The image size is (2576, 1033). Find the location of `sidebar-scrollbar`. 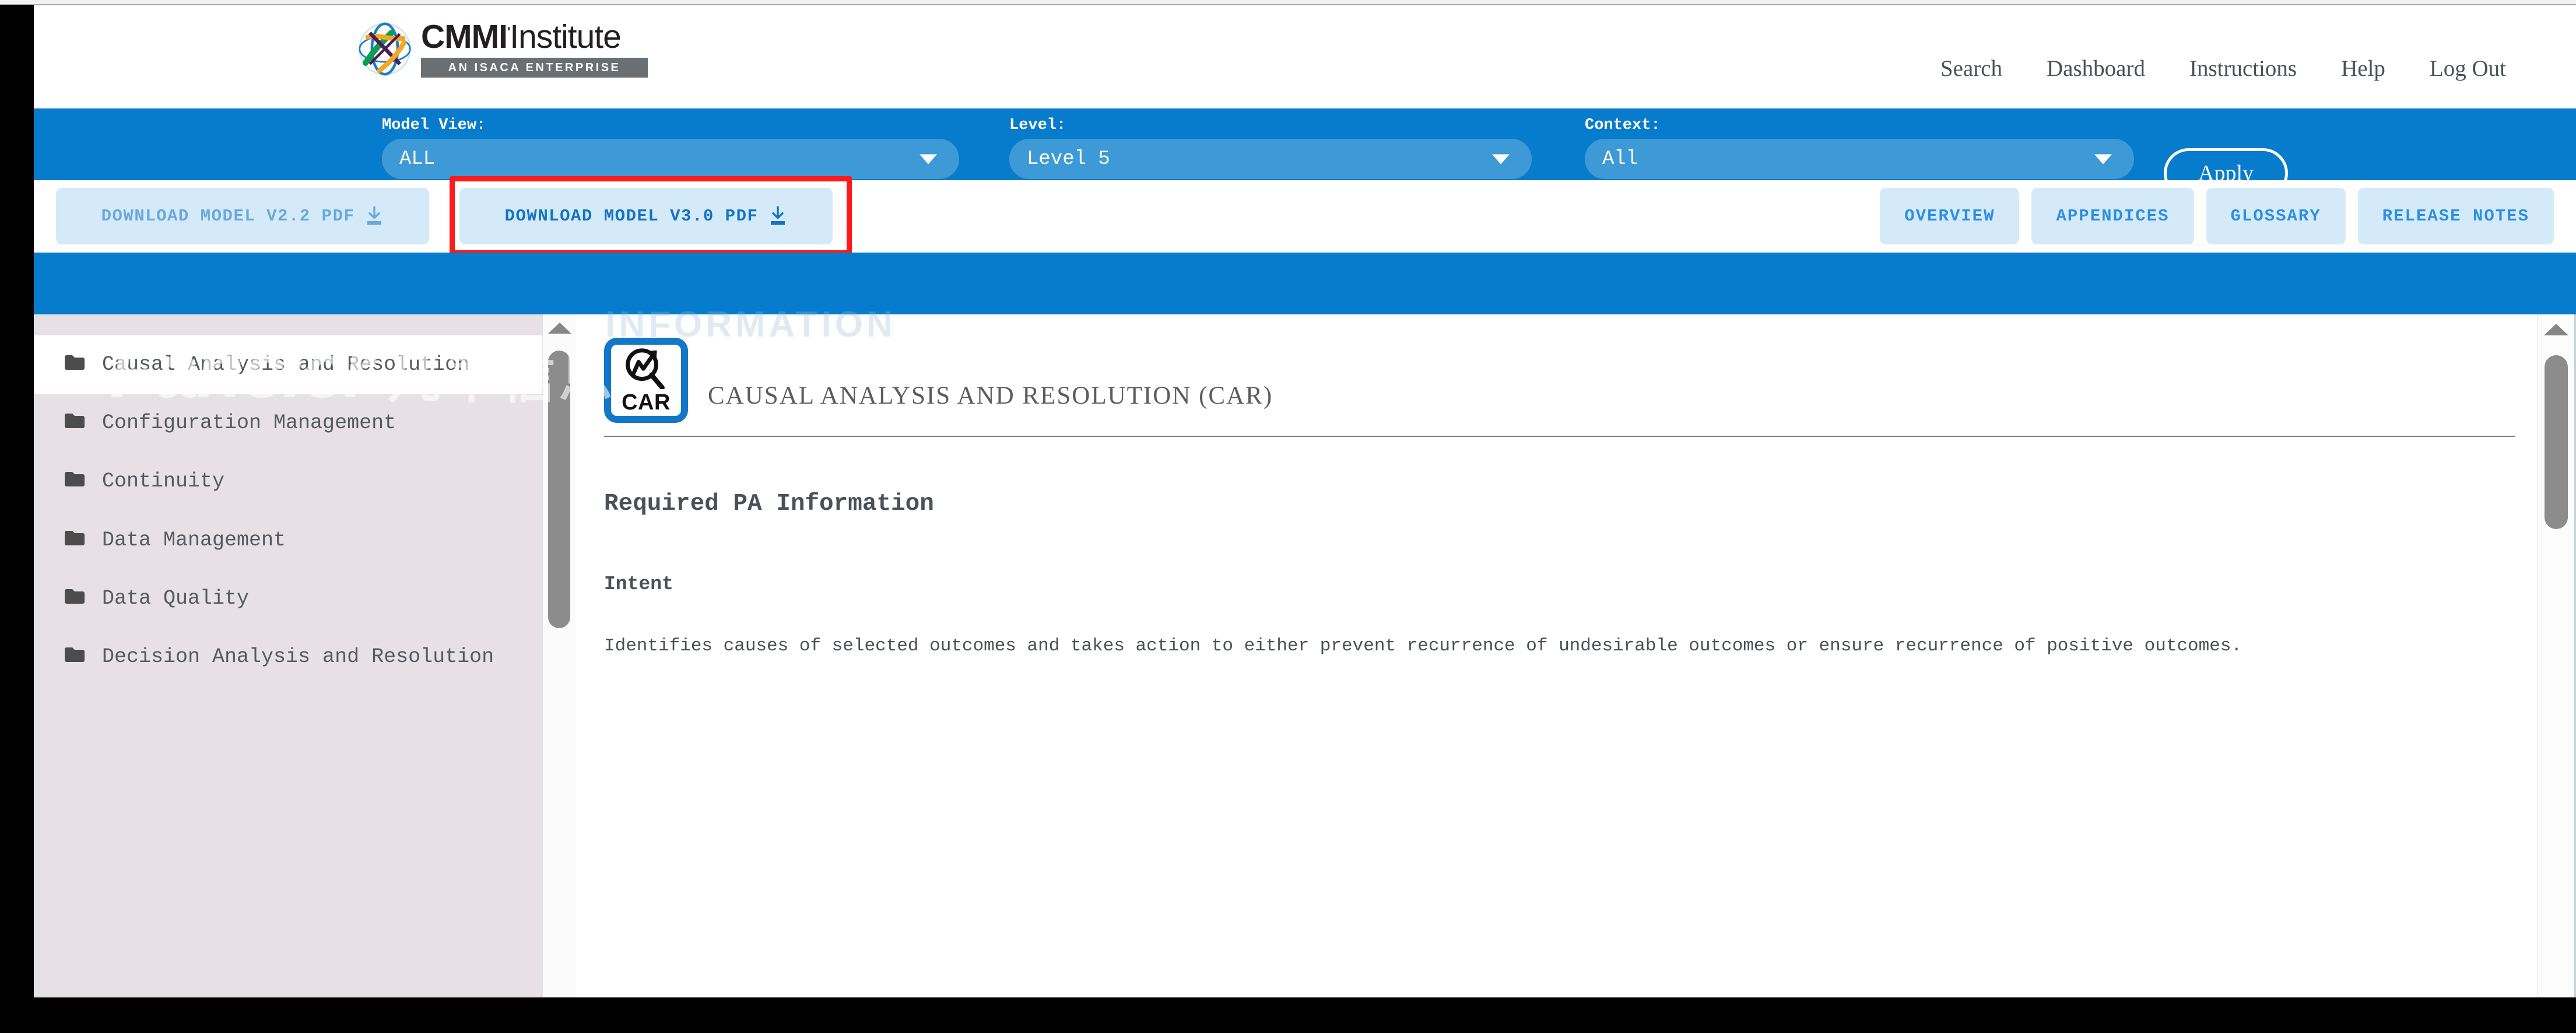

sidebar-scrollbar is located at coordinates (559, 655).